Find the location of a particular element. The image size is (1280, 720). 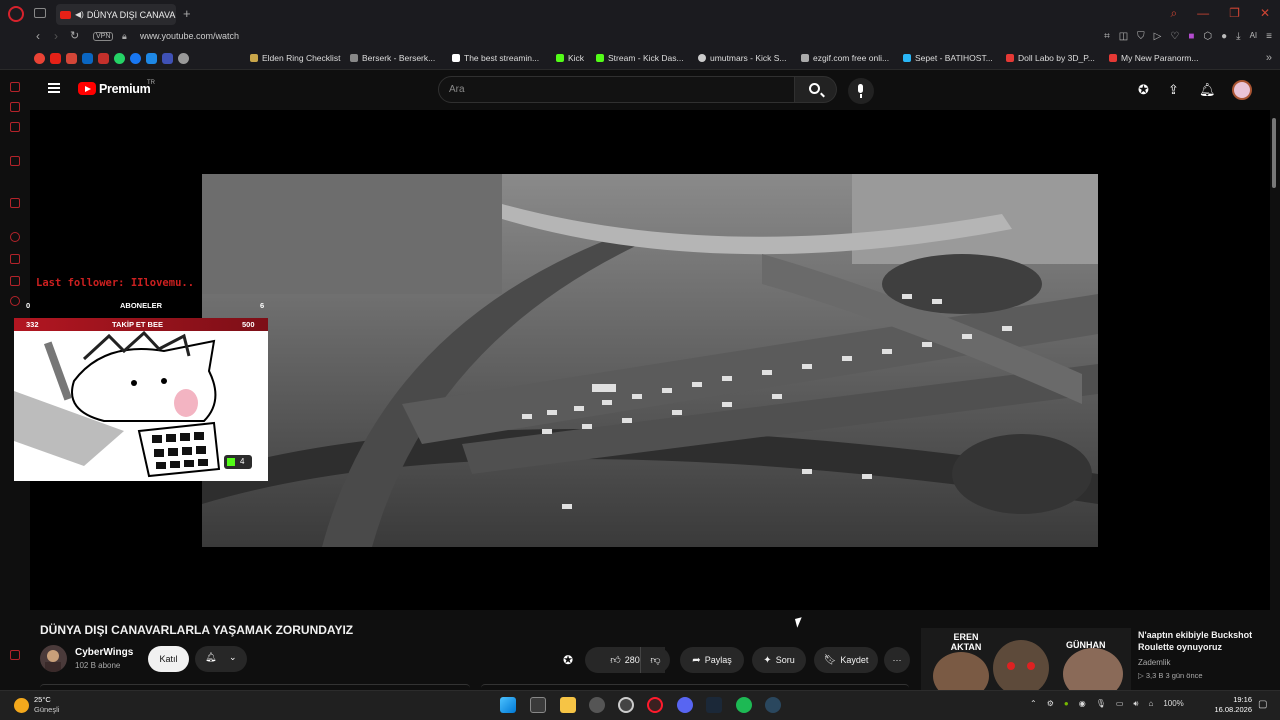

menu-hamburger-icon is located at coordinates (54, 88).